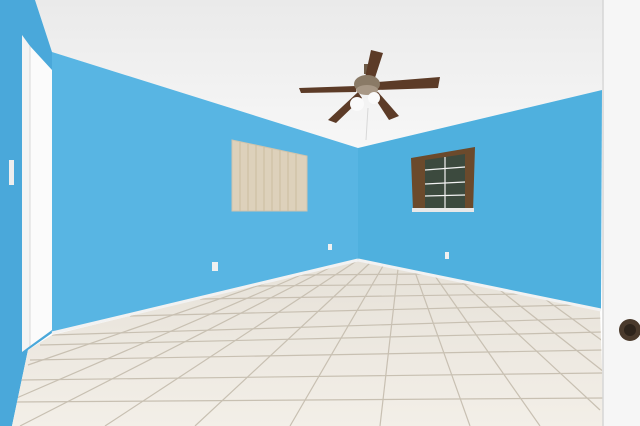  I want to click on back-wall-window, so click(443, 179).